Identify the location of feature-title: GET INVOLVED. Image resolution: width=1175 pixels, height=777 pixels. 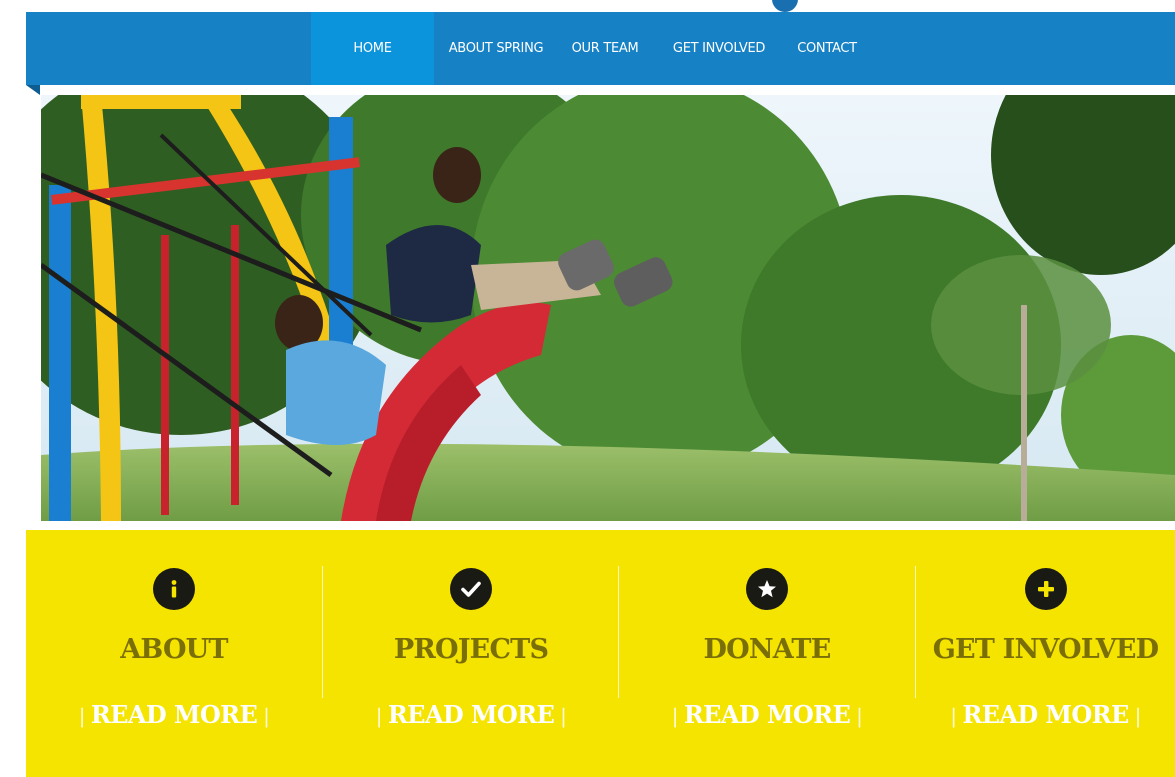
(1045, 649).